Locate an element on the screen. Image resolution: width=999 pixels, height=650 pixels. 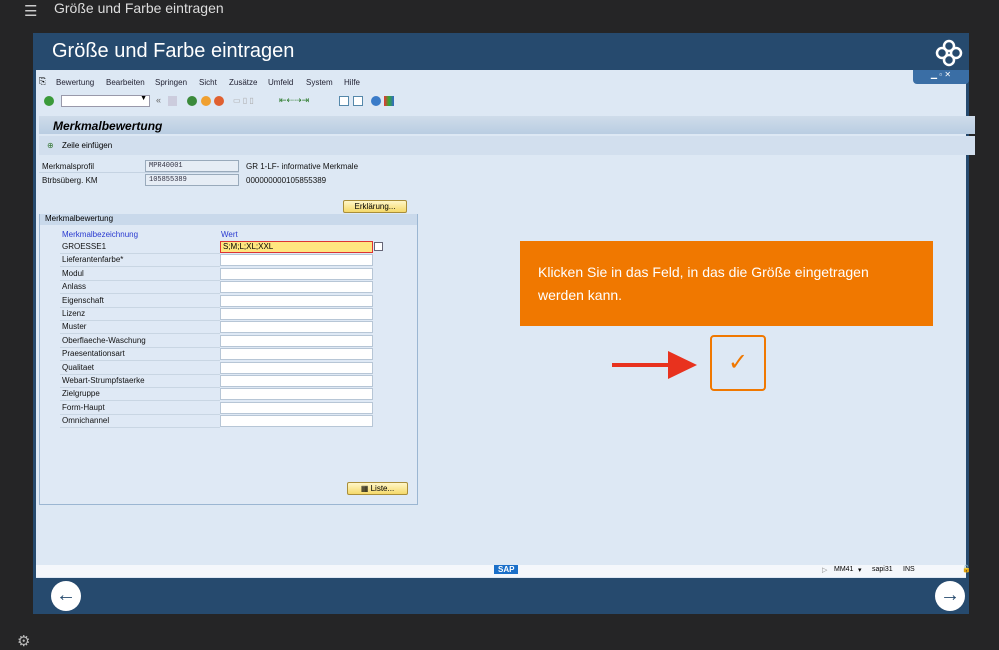
dropdown-icon: ▾ is located at coordinates (860, 570).